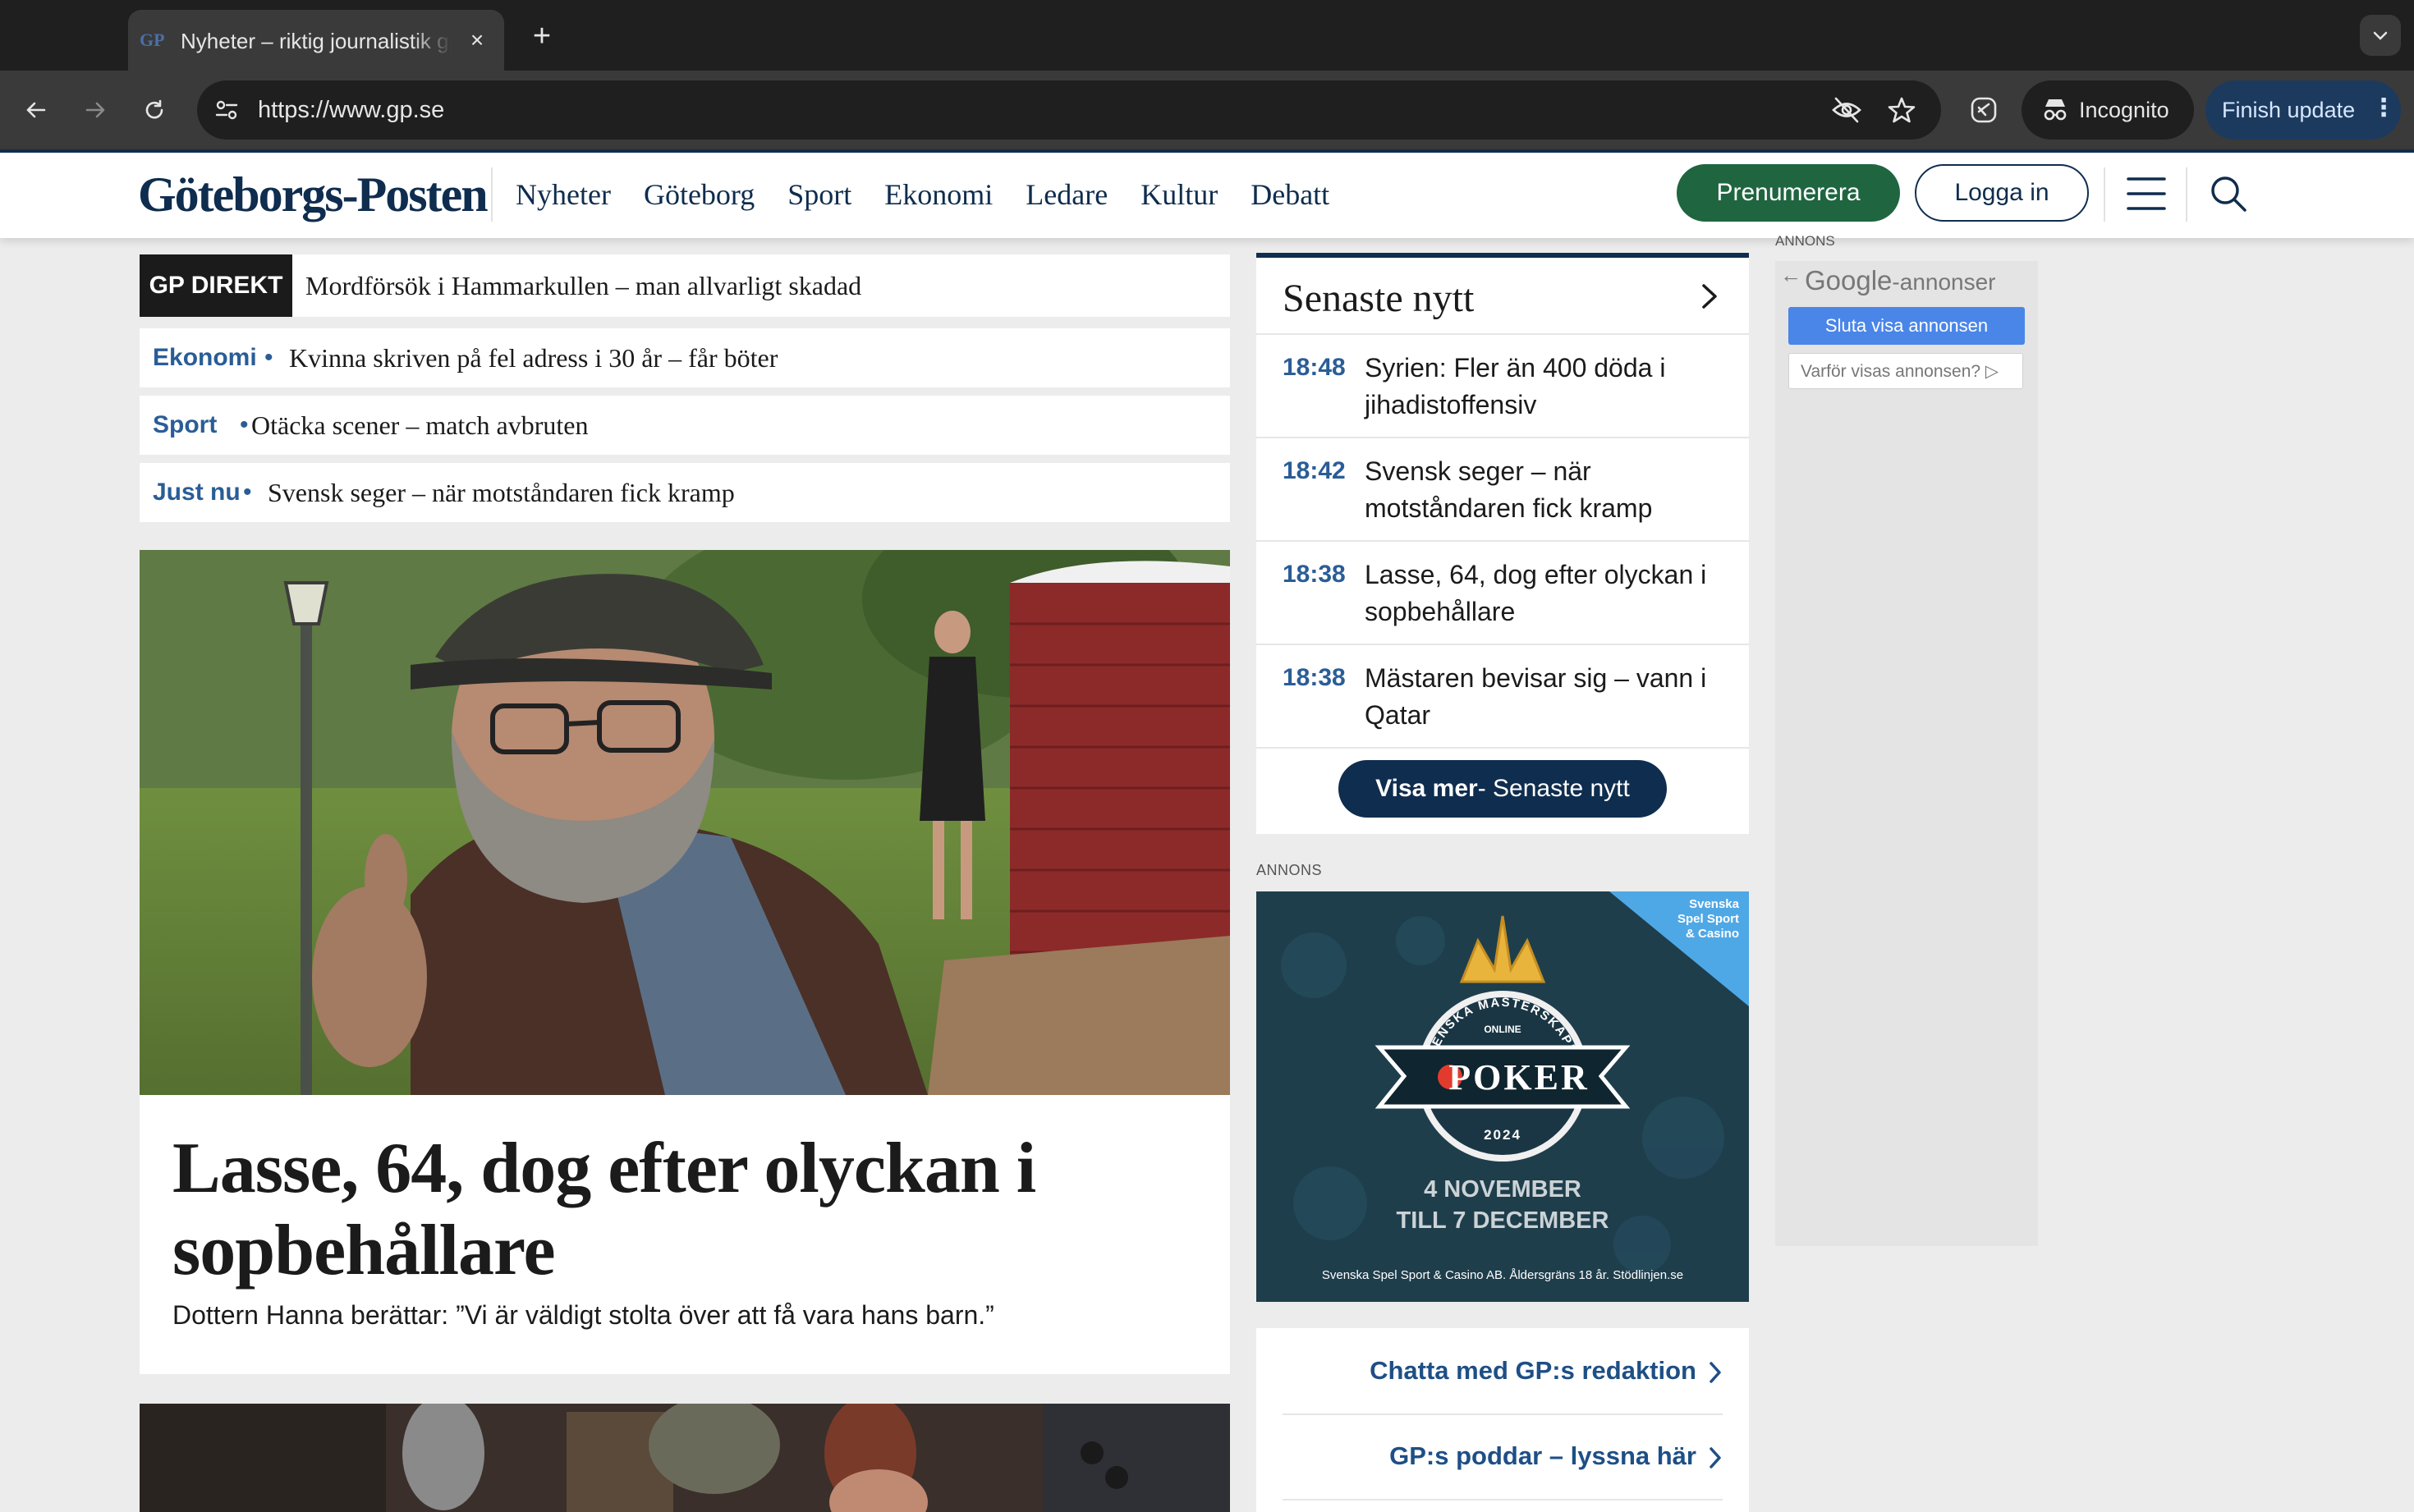 The image size is (2414, 1512). I want to click on ticker-headline: Otäcka scener – match avbruten, so click(420, 425).